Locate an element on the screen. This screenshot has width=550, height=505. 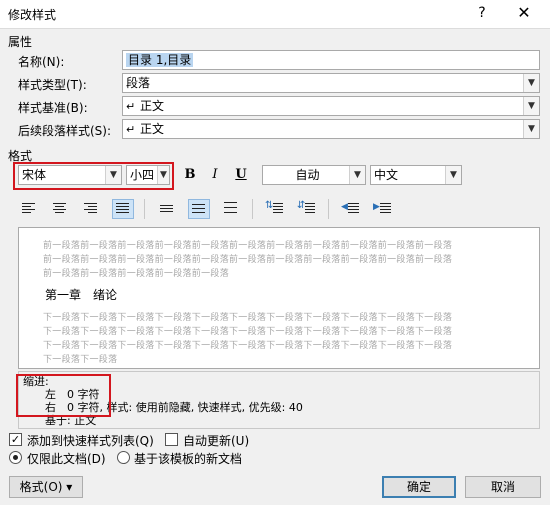
radio-dot is located at coordinates (15, 457).